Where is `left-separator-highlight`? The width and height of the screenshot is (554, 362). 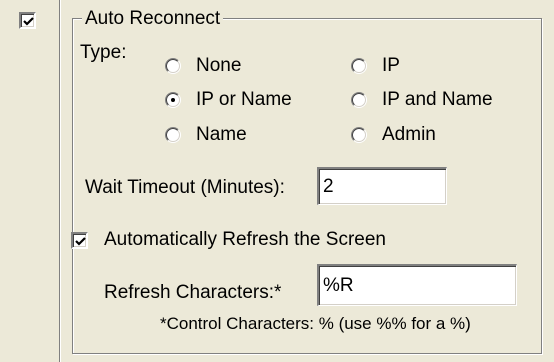
left-separator-highlight is located at coordinates (60, 181).